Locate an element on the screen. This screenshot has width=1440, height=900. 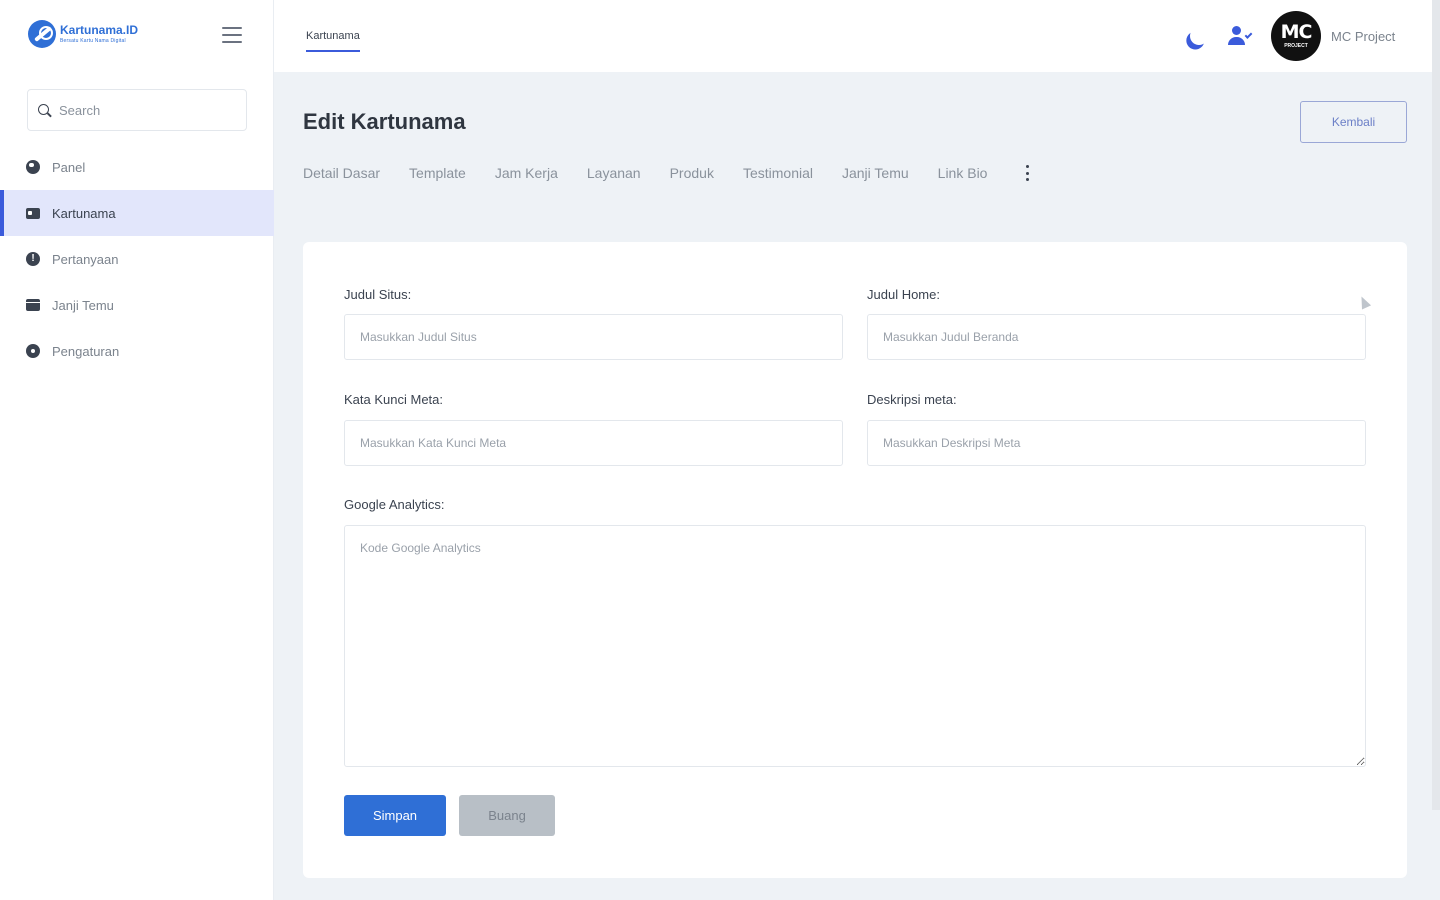
sidebar-item-label: Kartunama is located at coordinates (84, 213).